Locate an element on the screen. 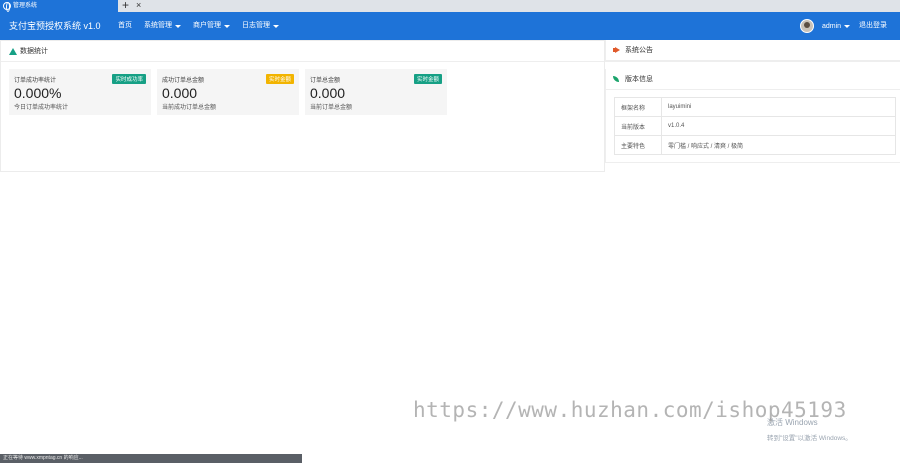 This screenshot has width=900, height=463. table-key: 当前版本 is located at coordinates (638, 126).